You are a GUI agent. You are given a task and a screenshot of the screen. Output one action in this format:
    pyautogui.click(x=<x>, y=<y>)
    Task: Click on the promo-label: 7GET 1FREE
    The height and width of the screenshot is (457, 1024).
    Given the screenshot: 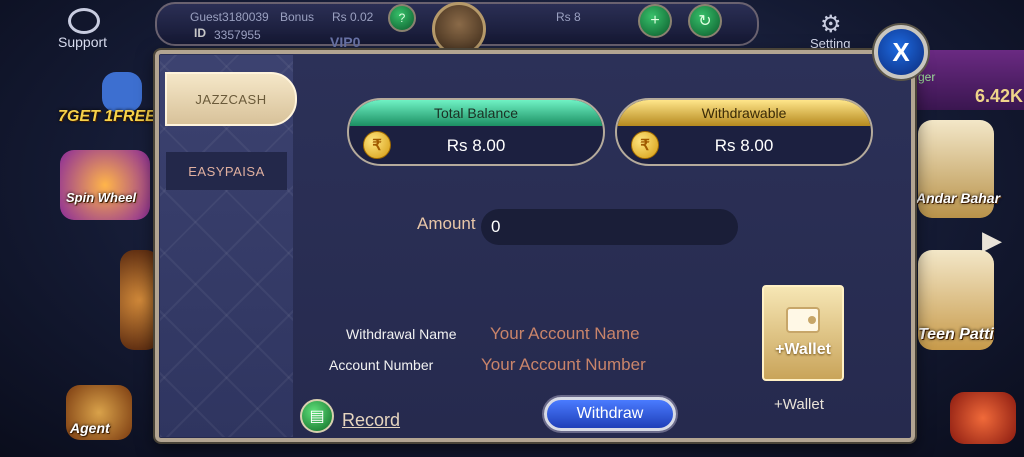 What is the action you would take?
    pyautogui.click(x=107, y=117)
    